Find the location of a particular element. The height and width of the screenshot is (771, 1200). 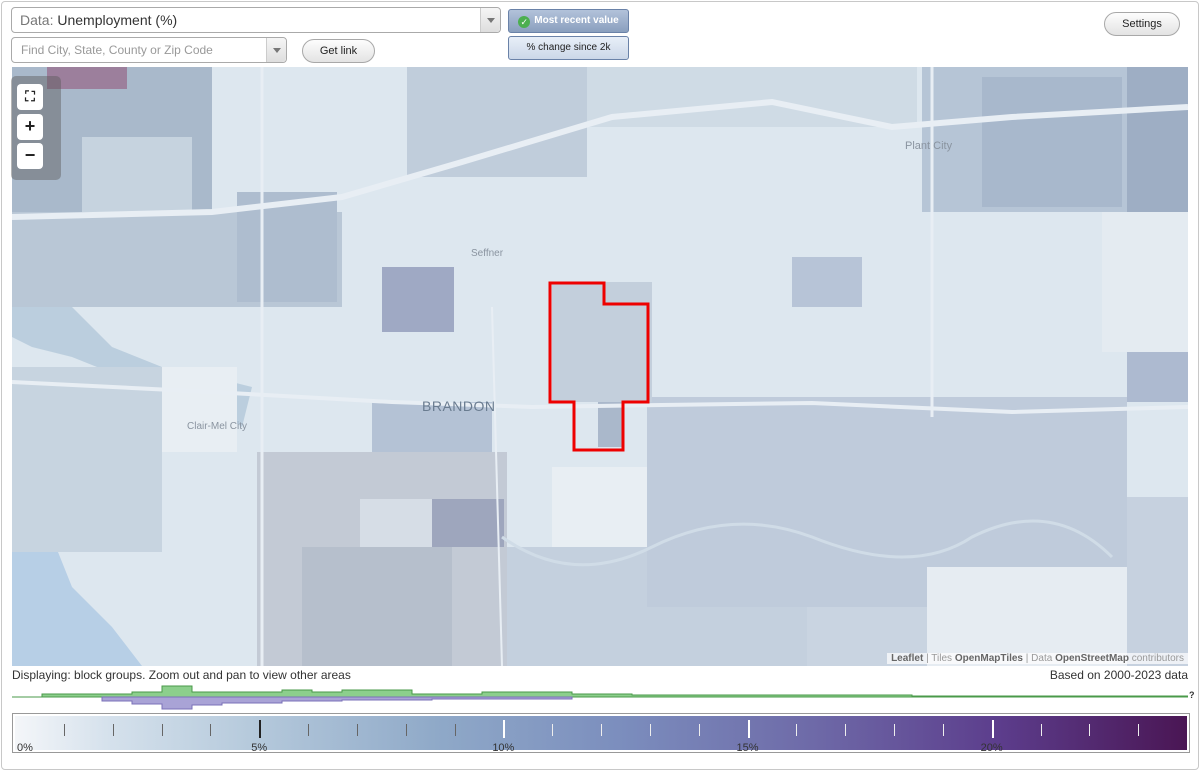

data-years-note: Based on 2000-2023 data is located at coordinates (1118, 675).